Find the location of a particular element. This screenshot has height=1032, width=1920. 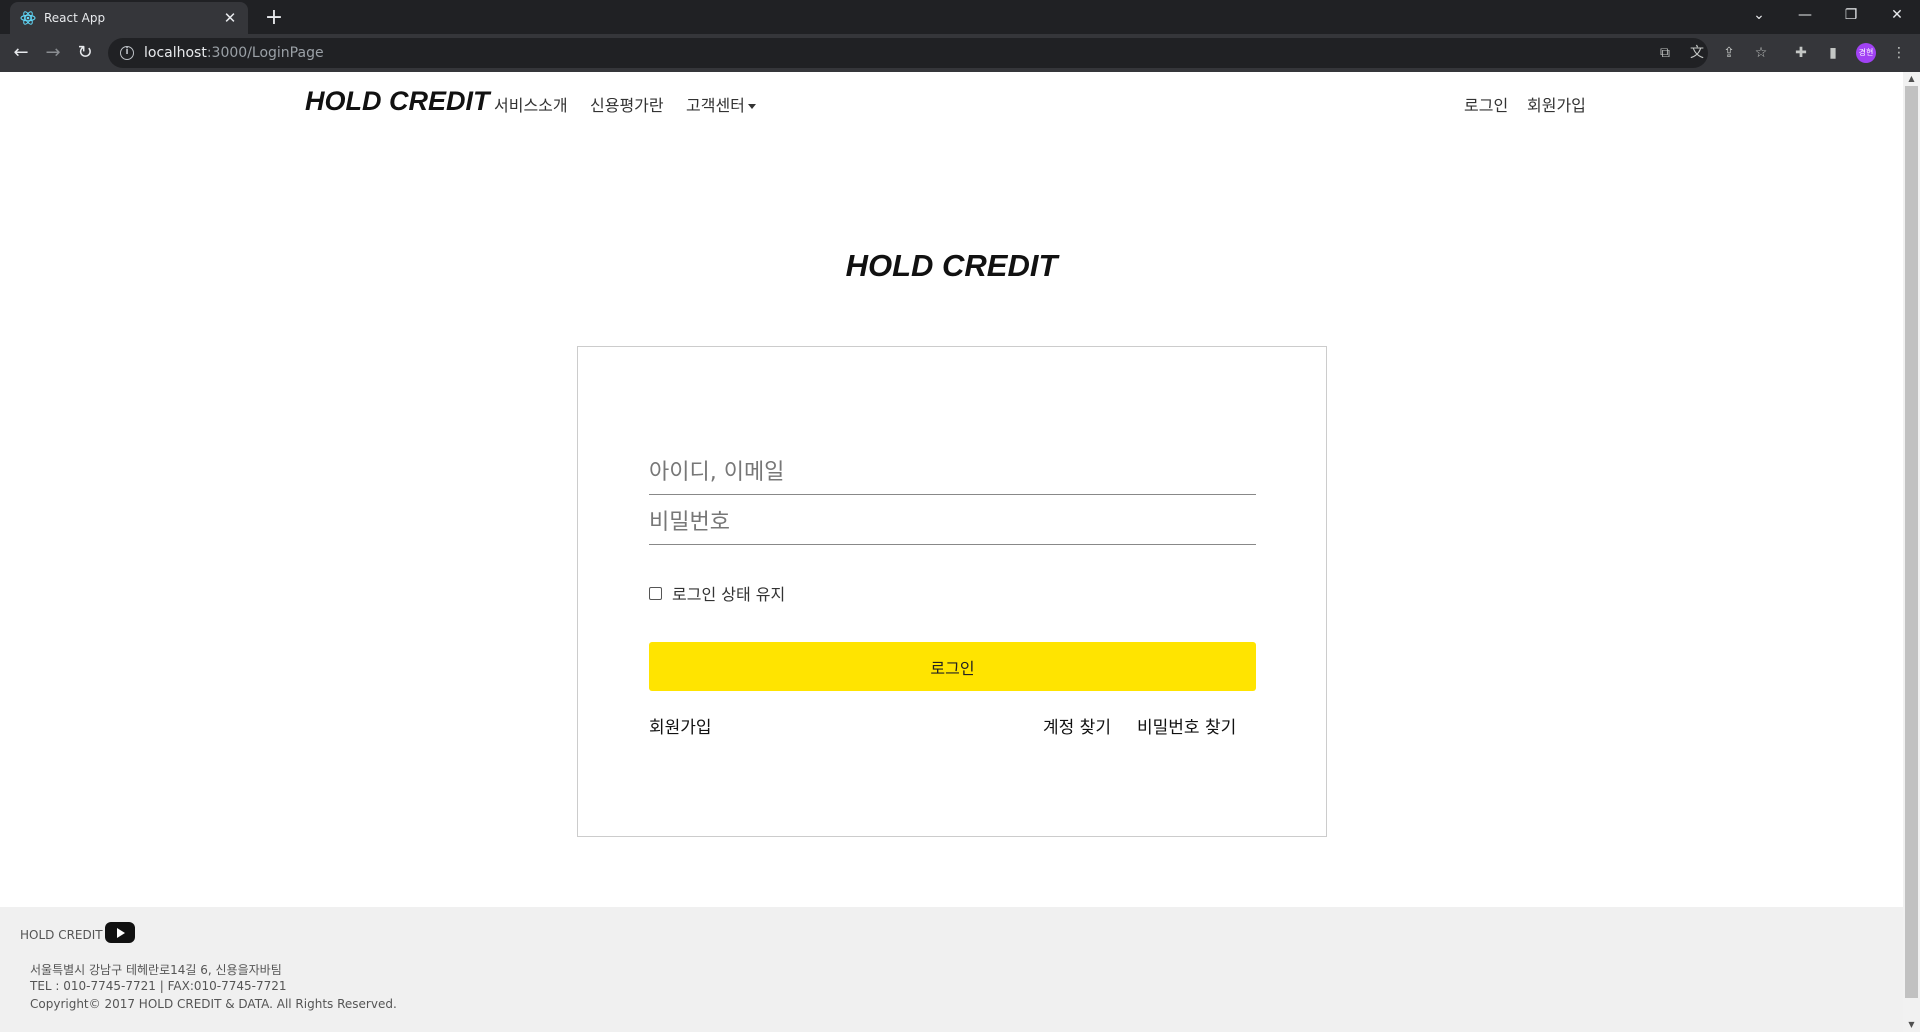

password-field is located at coordinates (952, 523).